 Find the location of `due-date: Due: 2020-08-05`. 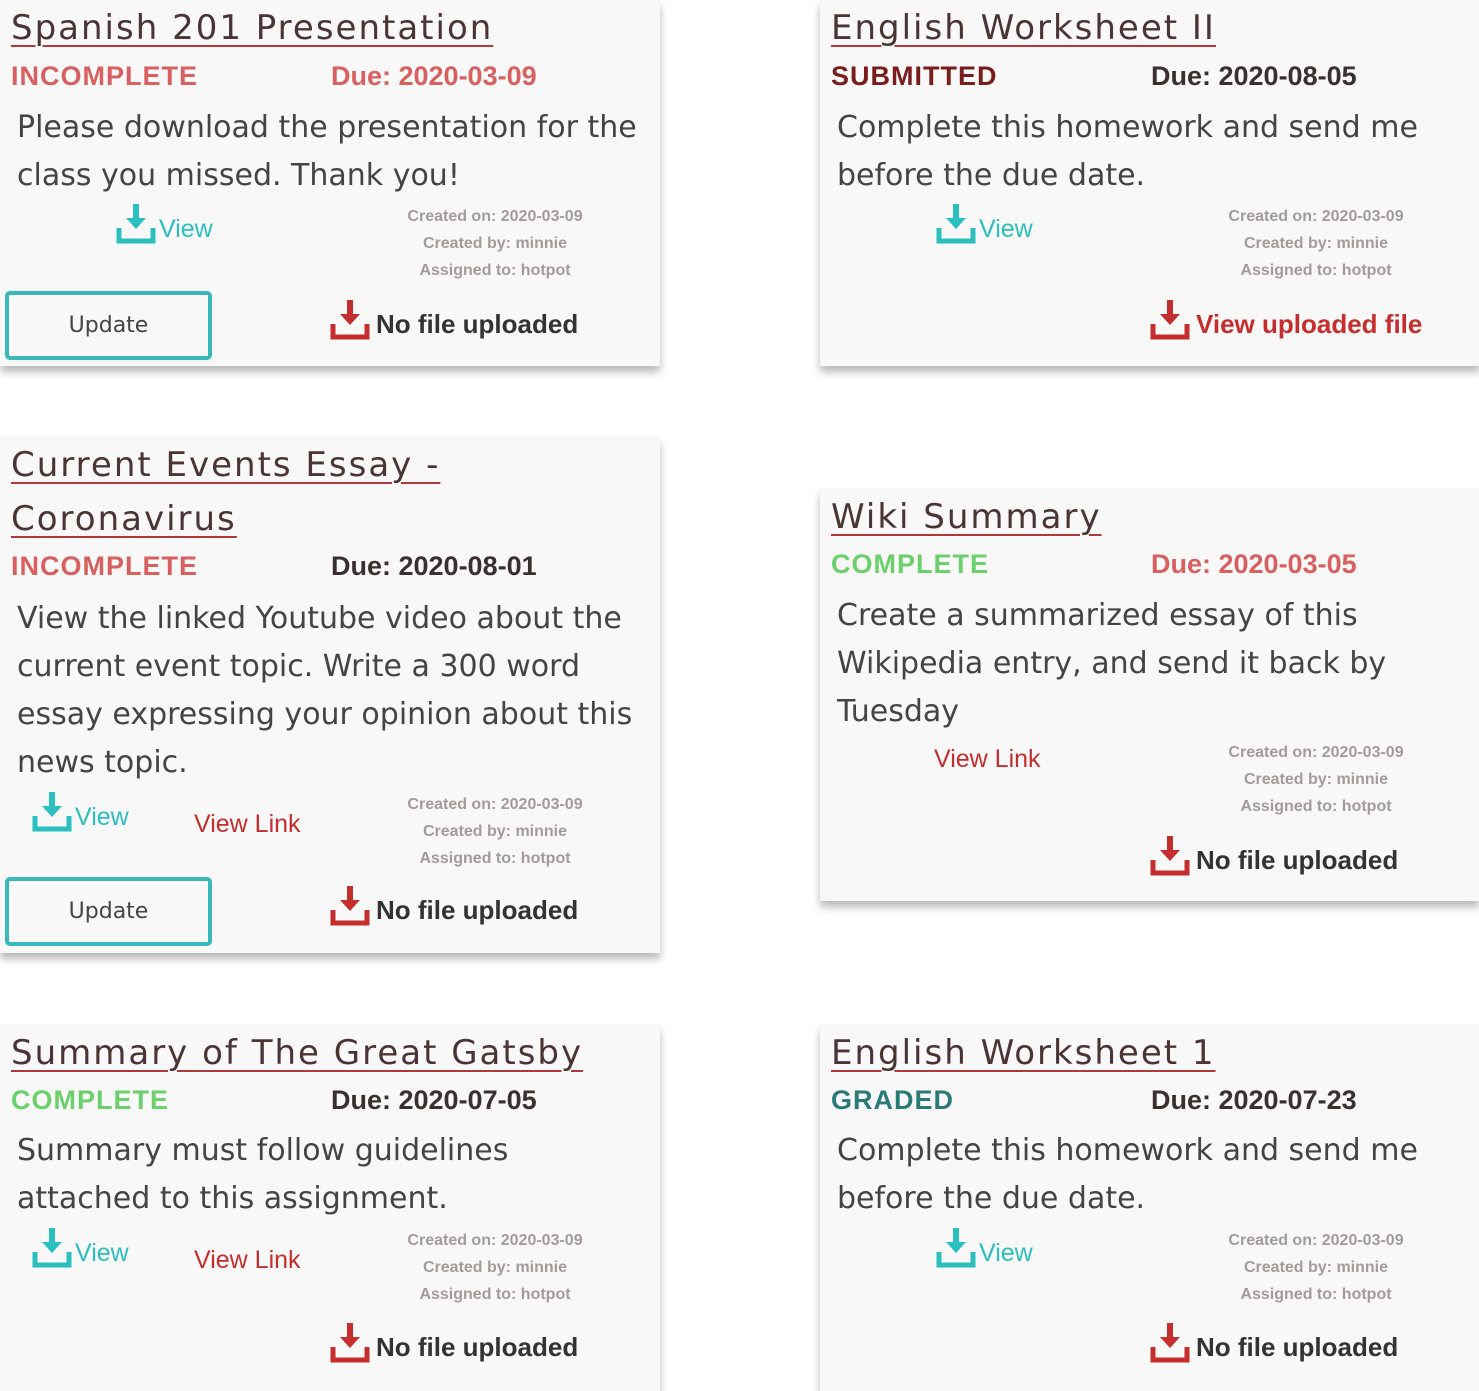

due-date: Due: 2020-08-05 is located at coordinates (1254, 76).